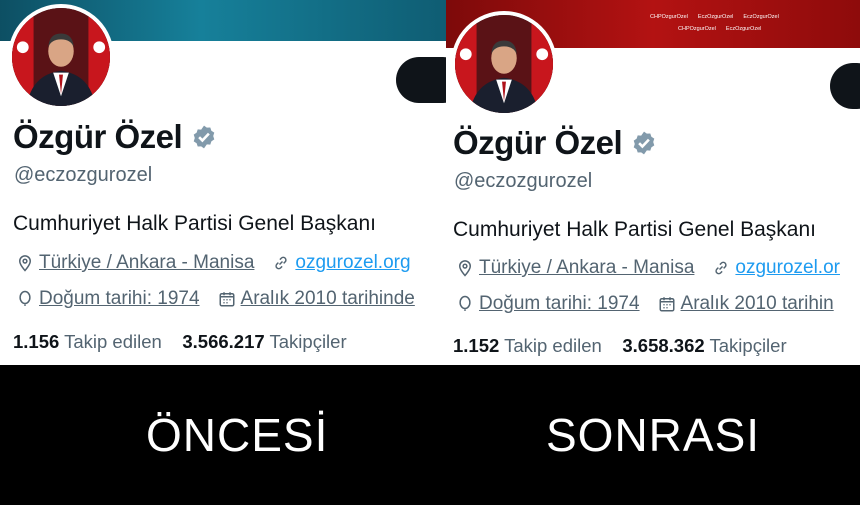  What do you see at coordinates (527, 345) in the screenshot?
I see `following-link: 1.152 Takip edilen` at bounding box center [527, 345].